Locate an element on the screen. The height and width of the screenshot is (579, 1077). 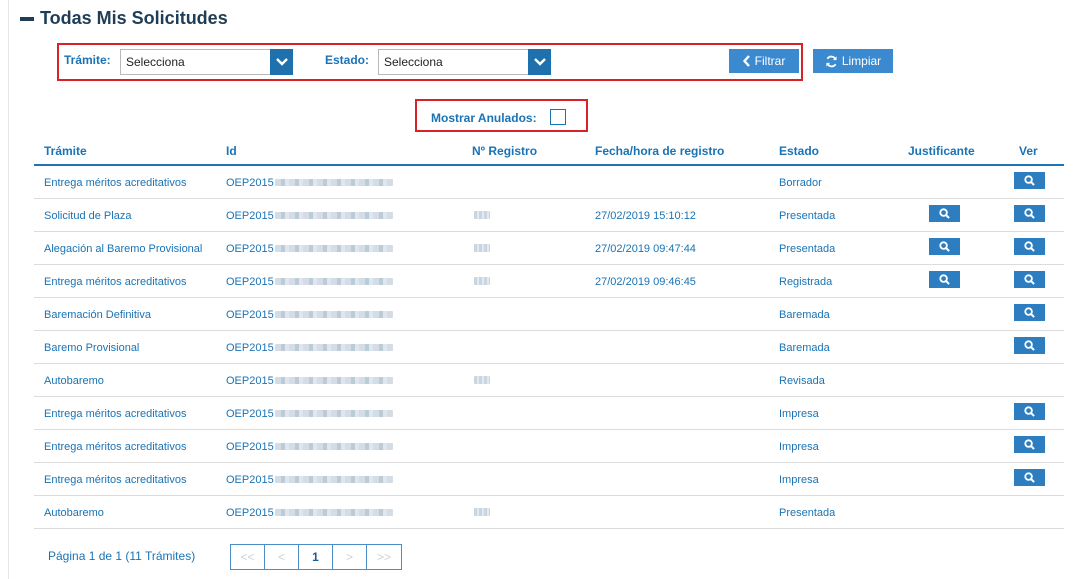
page-title: Todas Mis Solicitudes is located at coordinates (134, 17).